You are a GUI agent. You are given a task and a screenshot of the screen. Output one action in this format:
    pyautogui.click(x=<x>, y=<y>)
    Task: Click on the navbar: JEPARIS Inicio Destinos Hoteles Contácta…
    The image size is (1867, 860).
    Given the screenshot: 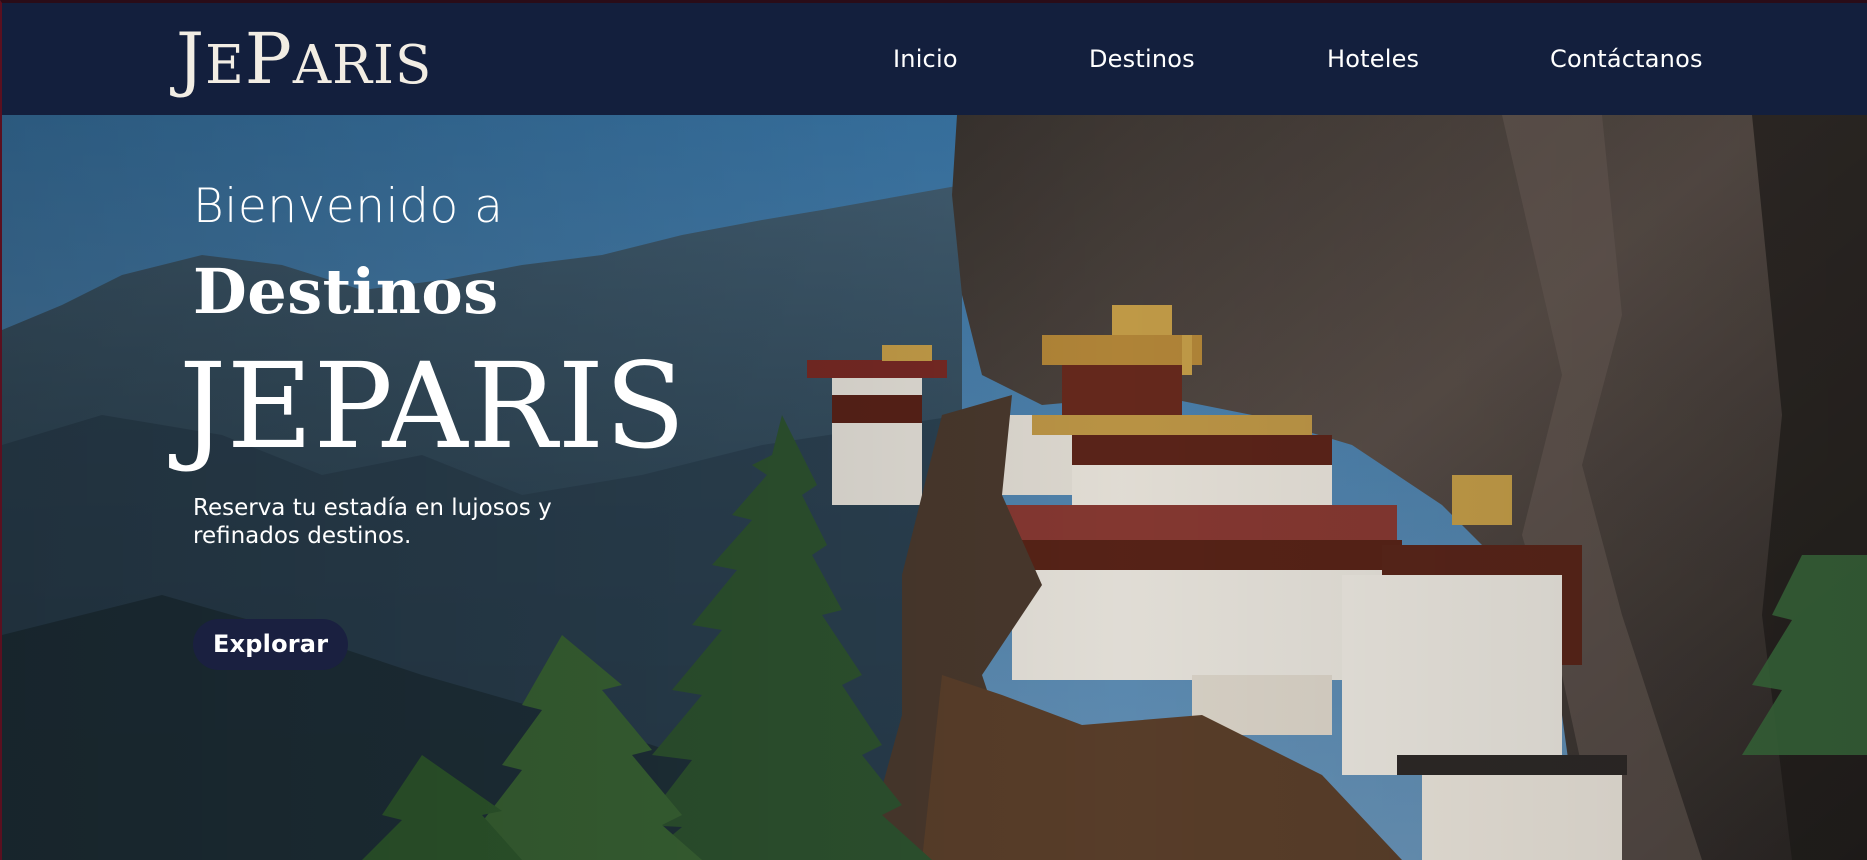 What is the action you would take?
    pyautogui.click(x=934, y=59)
    